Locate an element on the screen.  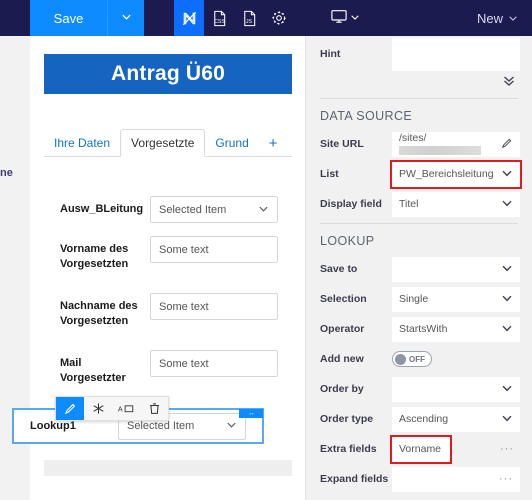
tab-vorgesetzte: Vorgesetzte is located at coordinates (163, 143).